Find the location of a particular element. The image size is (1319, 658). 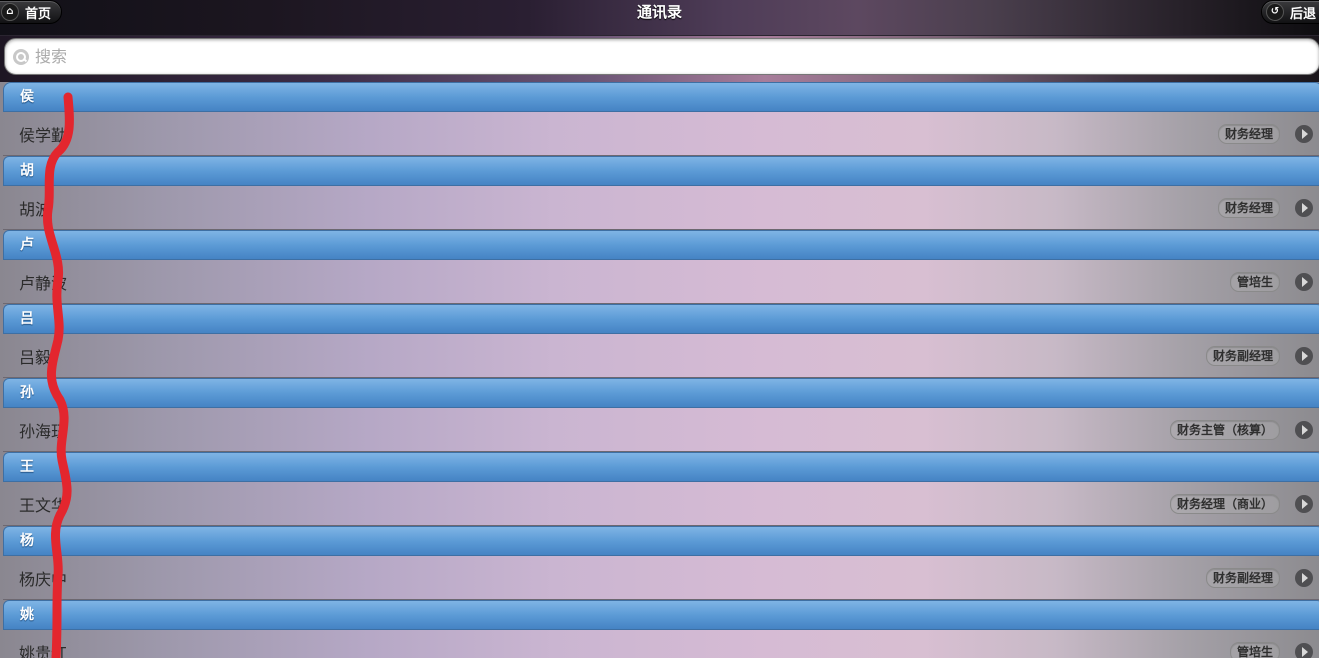

contact-name: 王文华 is located at coordinates (43, 505).